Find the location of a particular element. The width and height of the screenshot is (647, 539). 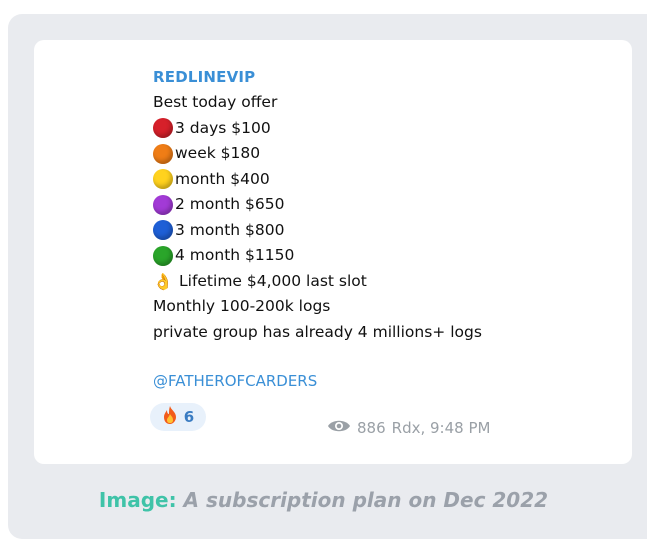

line-text: Lifetime $4,000 last slot is located at coordinates (273, 280).